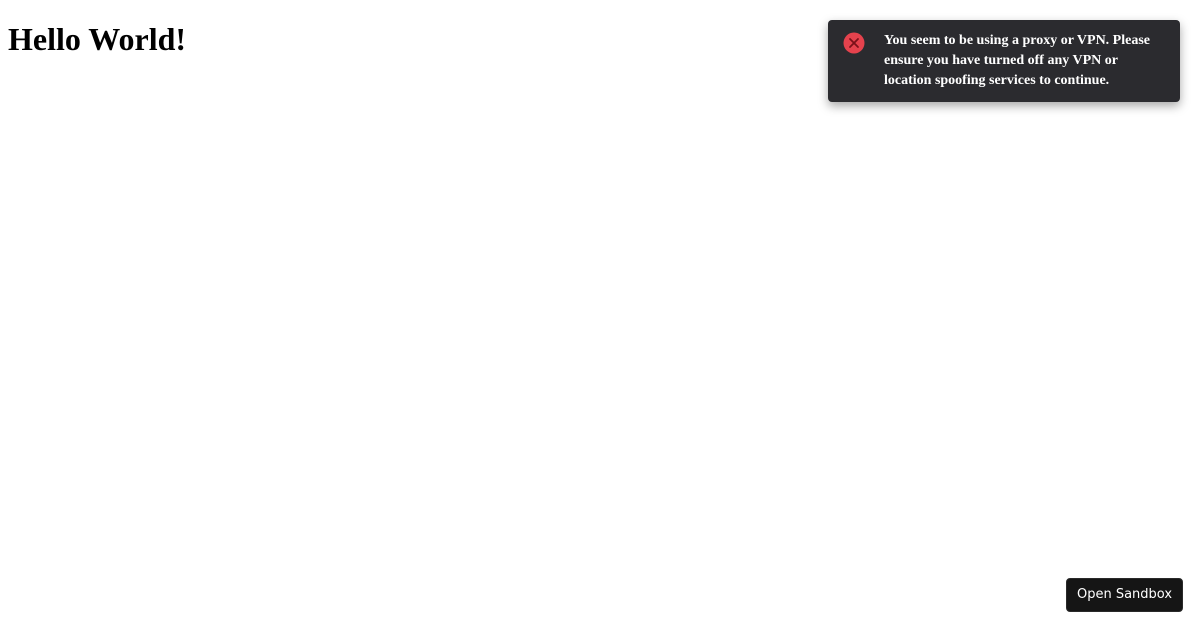  Describe the element at coordinates (97, 39) in the screenshot. I see `page-heading: Hello World!` at that location.